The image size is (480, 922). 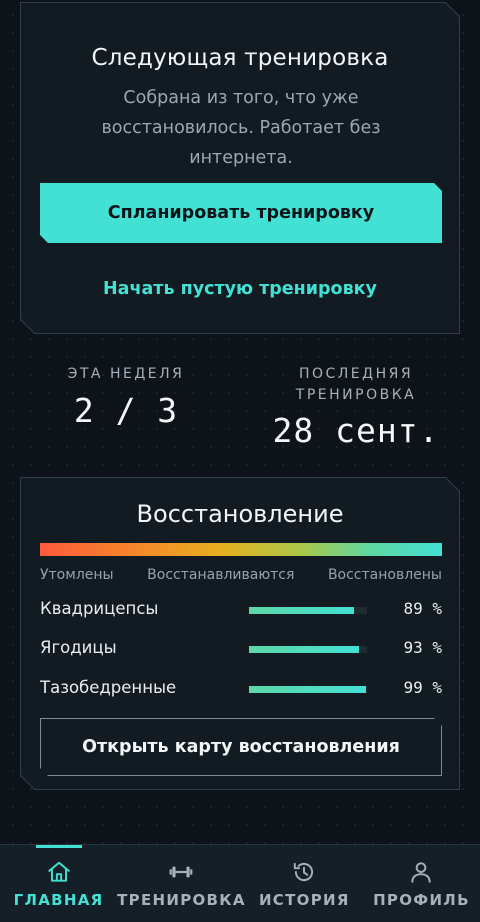 I want to click on next-workout-title: Следующая тренировка, so click(x=240, y=58).